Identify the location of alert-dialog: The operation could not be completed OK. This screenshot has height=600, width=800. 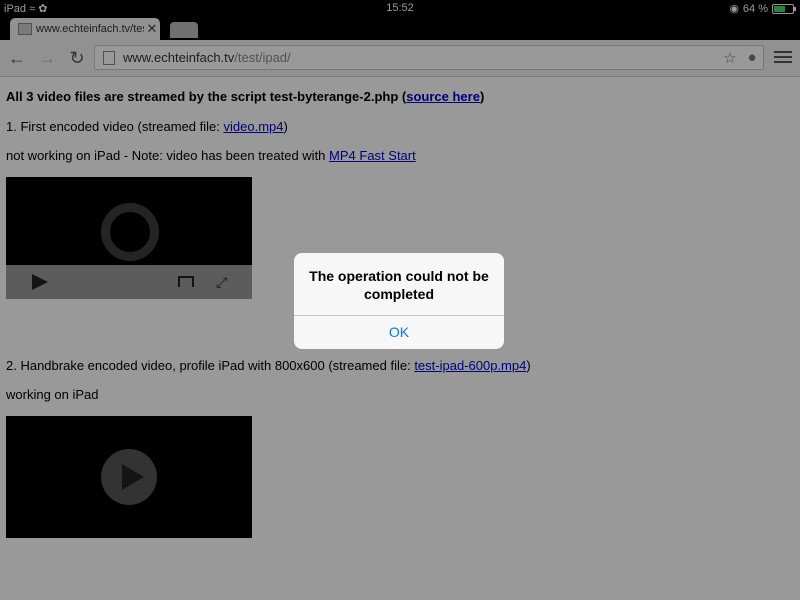
(399, 301).